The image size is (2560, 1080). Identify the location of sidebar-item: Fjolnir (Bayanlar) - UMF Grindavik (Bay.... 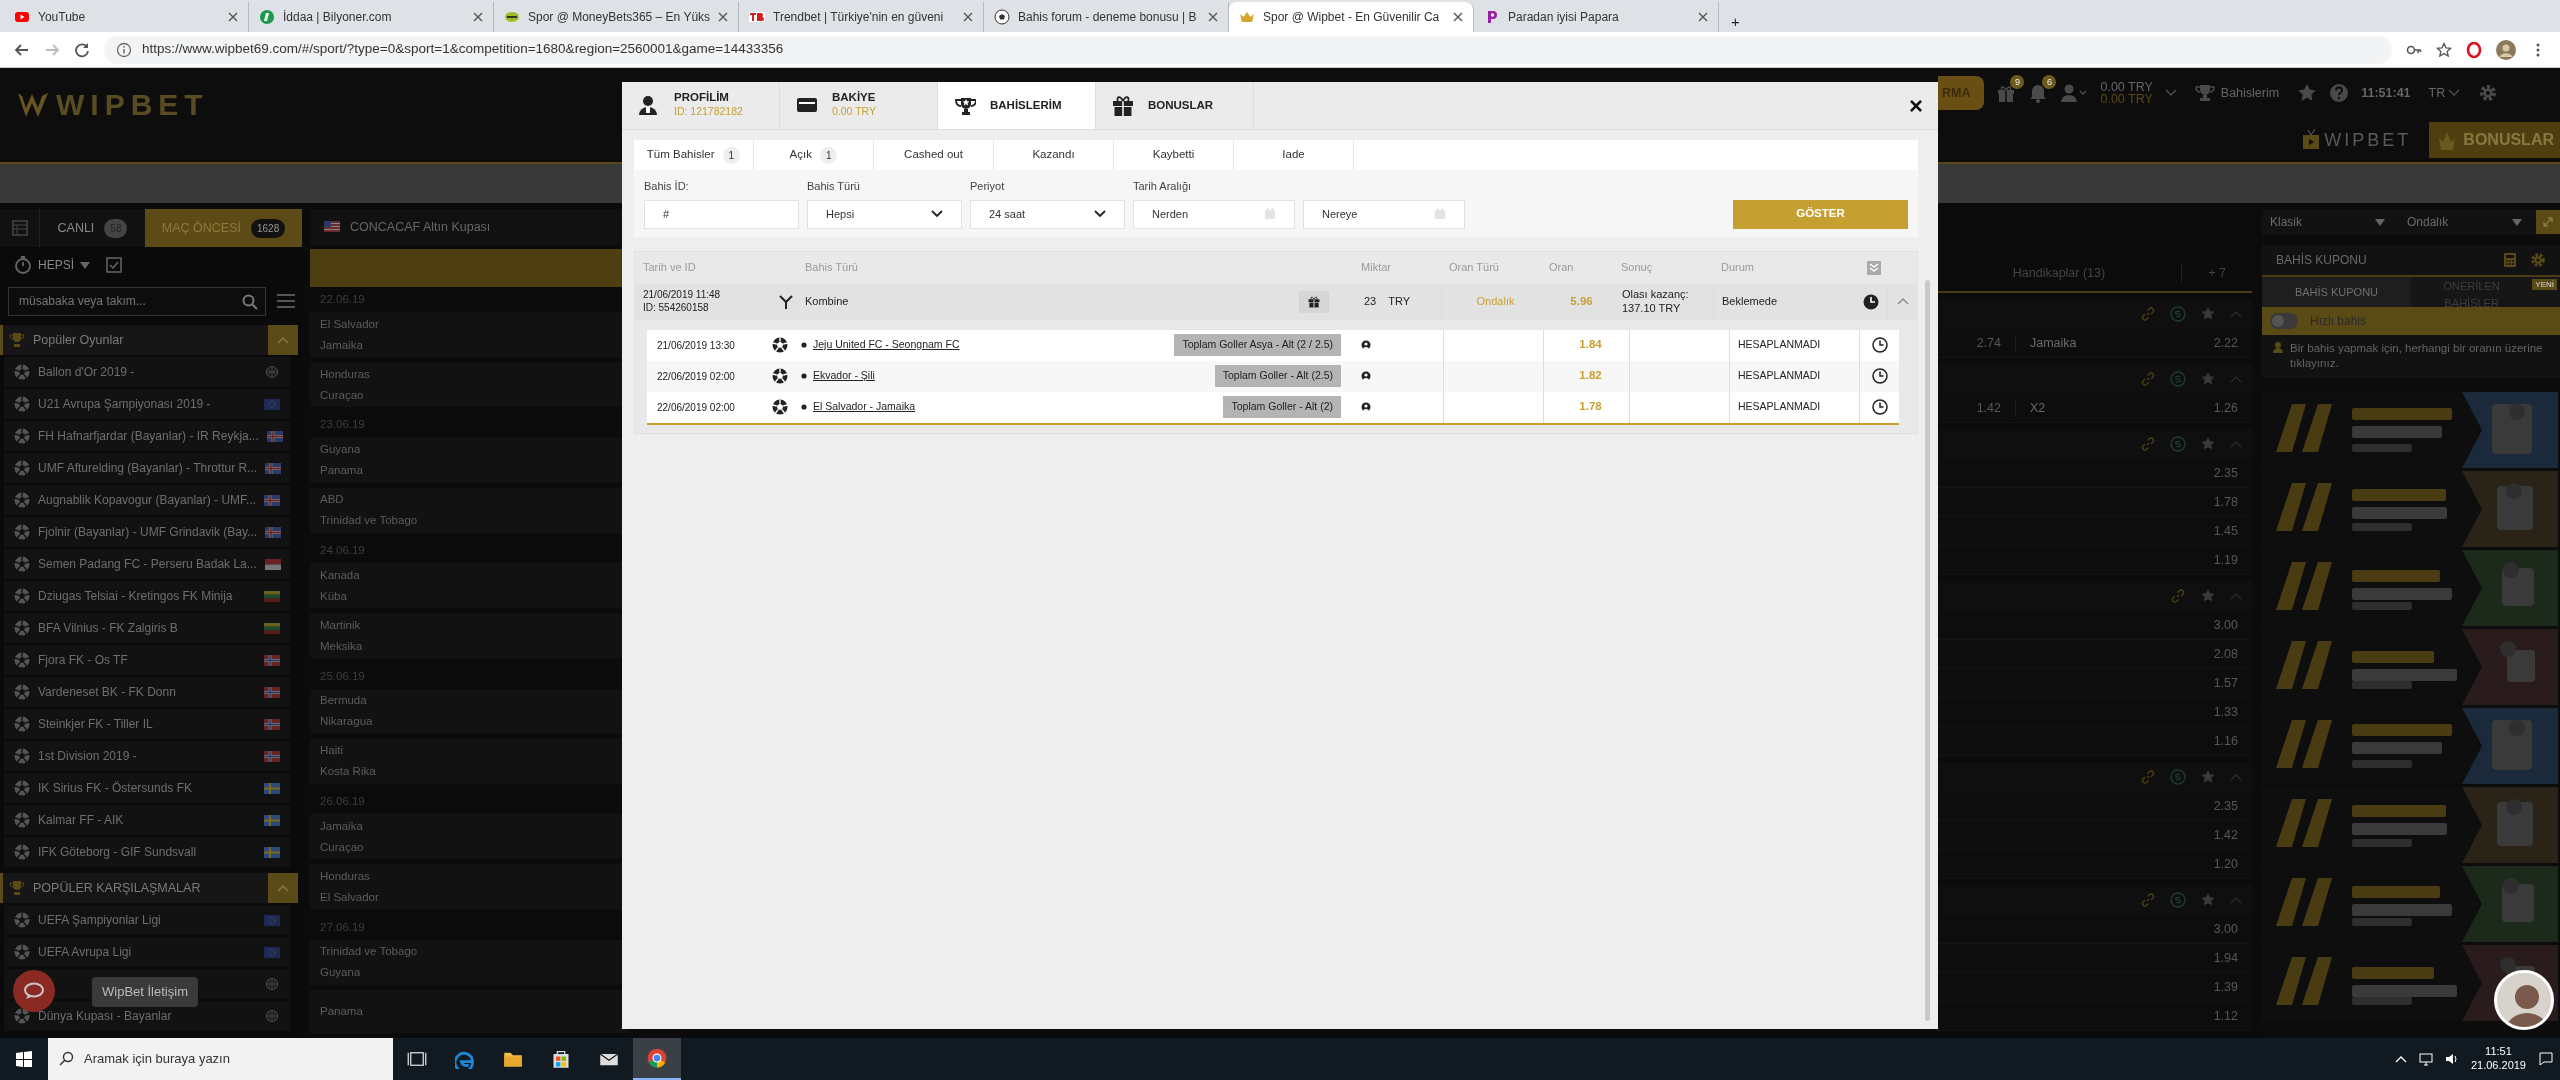
(147, 532).